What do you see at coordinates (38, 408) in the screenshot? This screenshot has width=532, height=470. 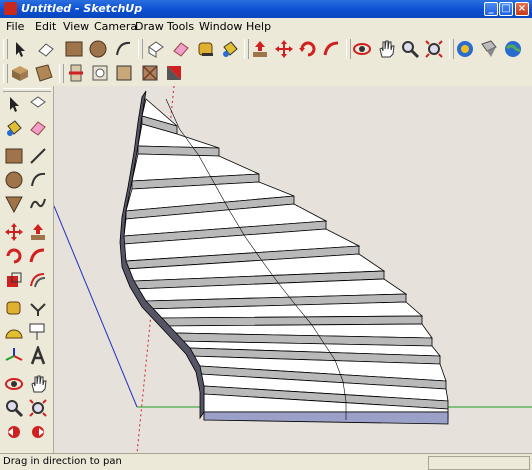 I see `zoom-window-icon` at bounding box center [38, 408].